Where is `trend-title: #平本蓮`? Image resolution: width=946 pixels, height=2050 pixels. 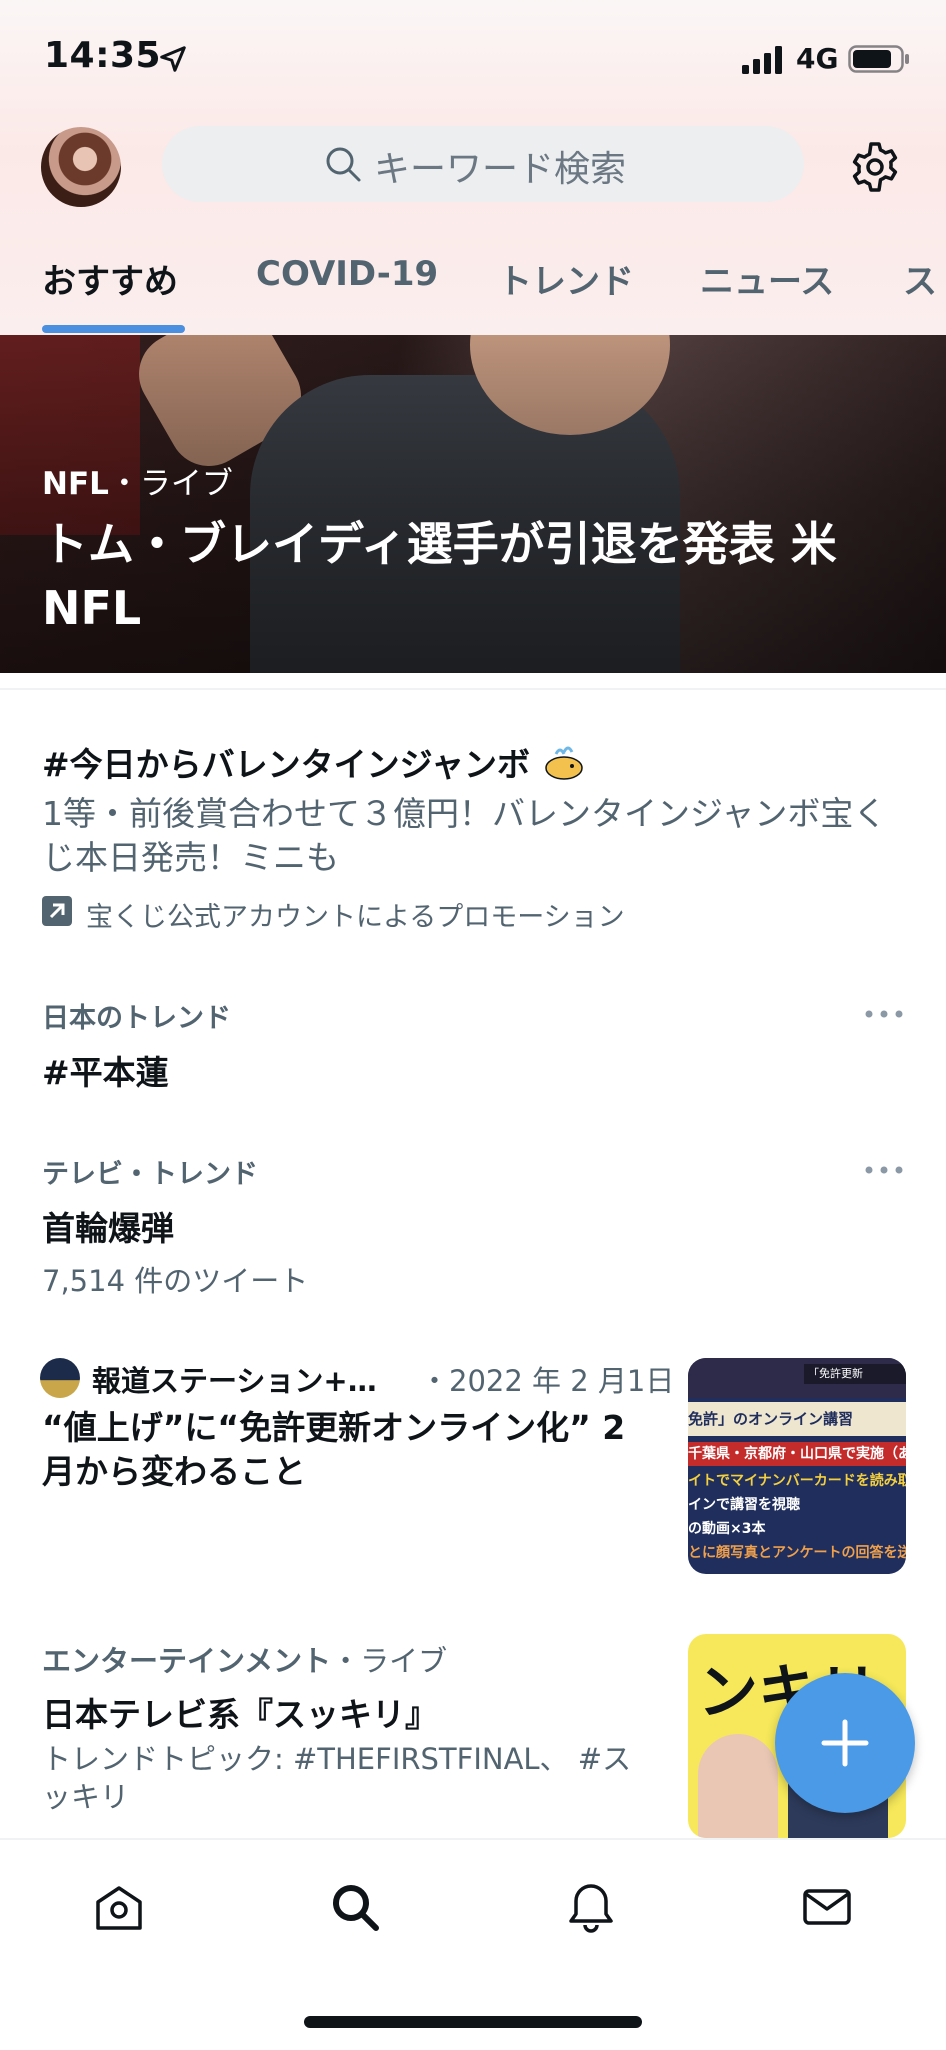 trend-title: #平本蓮 is located at coordinates (105, 1070).